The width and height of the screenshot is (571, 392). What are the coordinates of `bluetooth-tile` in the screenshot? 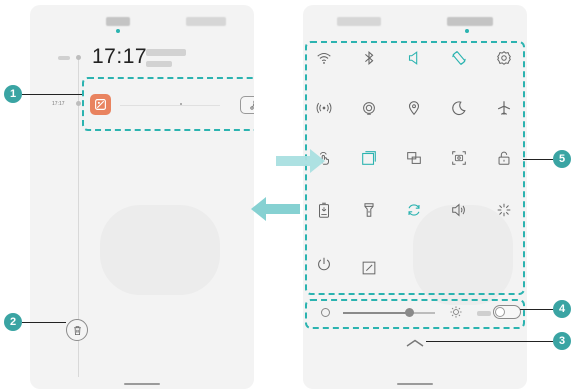 It's located at (369, 58).